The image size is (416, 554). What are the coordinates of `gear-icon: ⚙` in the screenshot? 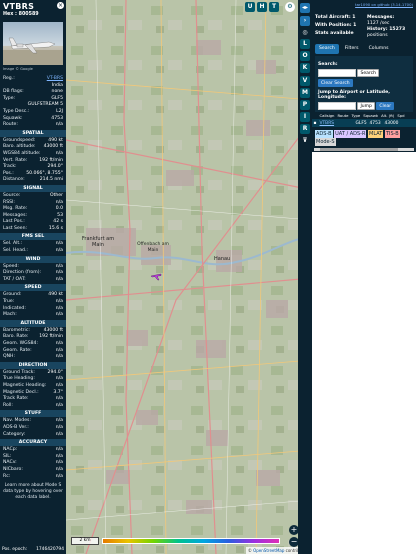 It's located at (290, 7).